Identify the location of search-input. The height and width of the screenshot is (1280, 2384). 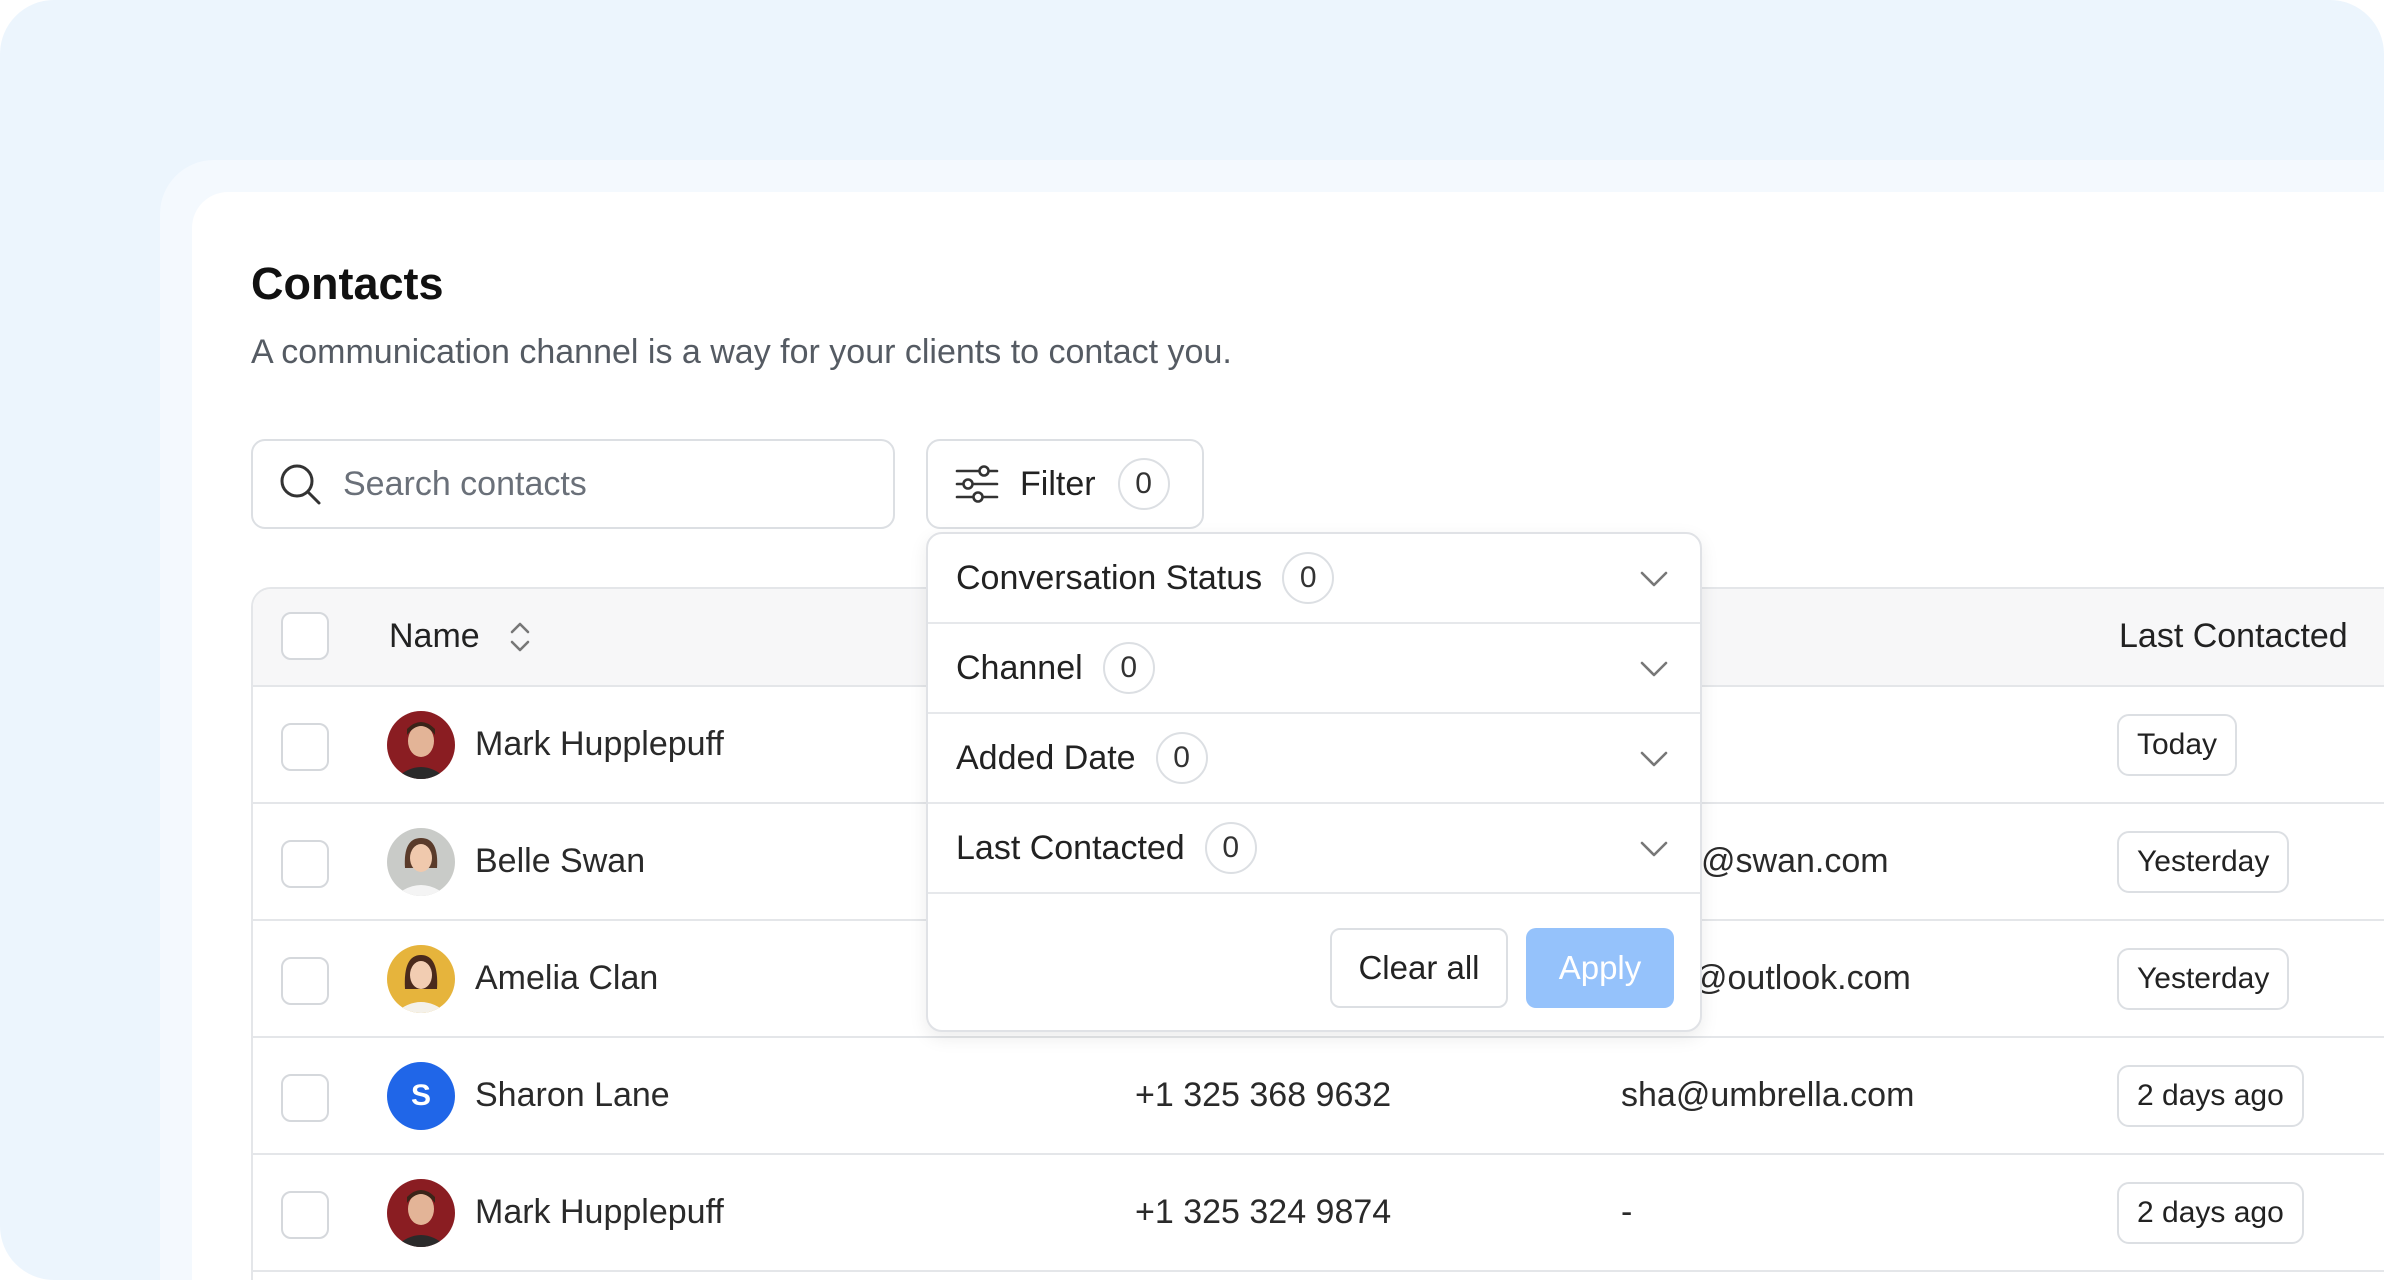
(603, 484).